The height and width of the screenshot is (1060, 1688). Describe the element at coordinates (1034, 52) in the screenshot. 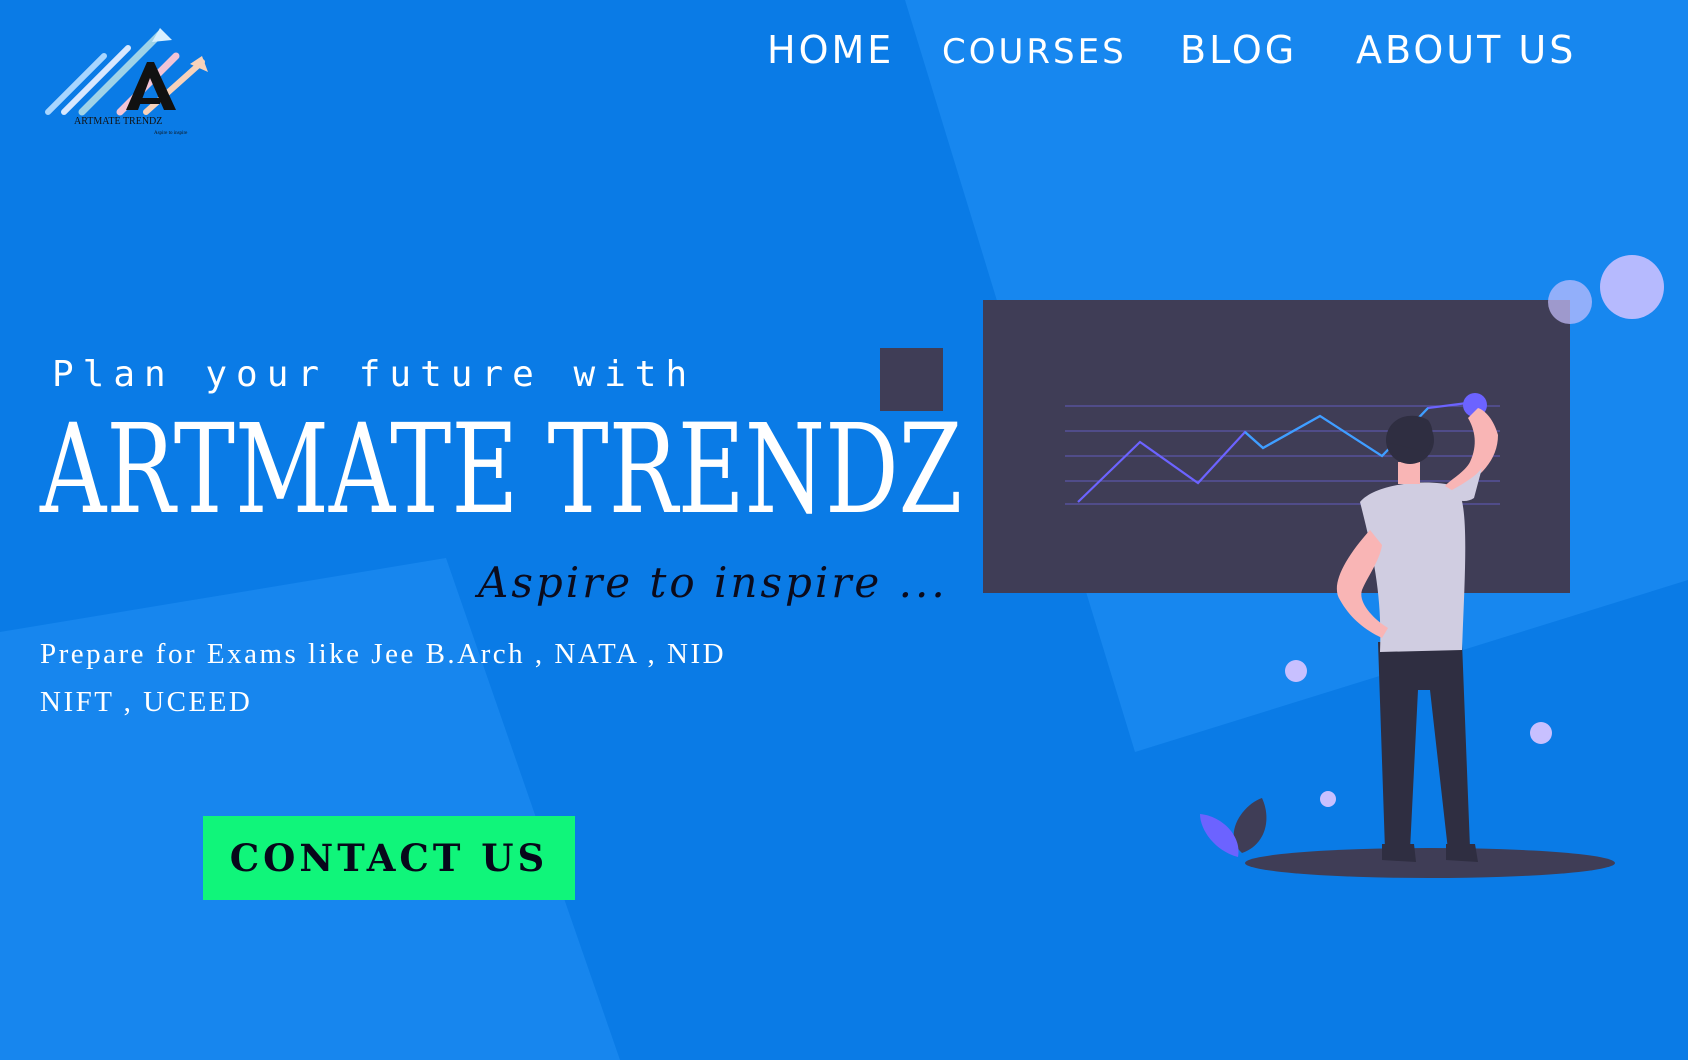

I see `nav-courses: COURSES` at that location.